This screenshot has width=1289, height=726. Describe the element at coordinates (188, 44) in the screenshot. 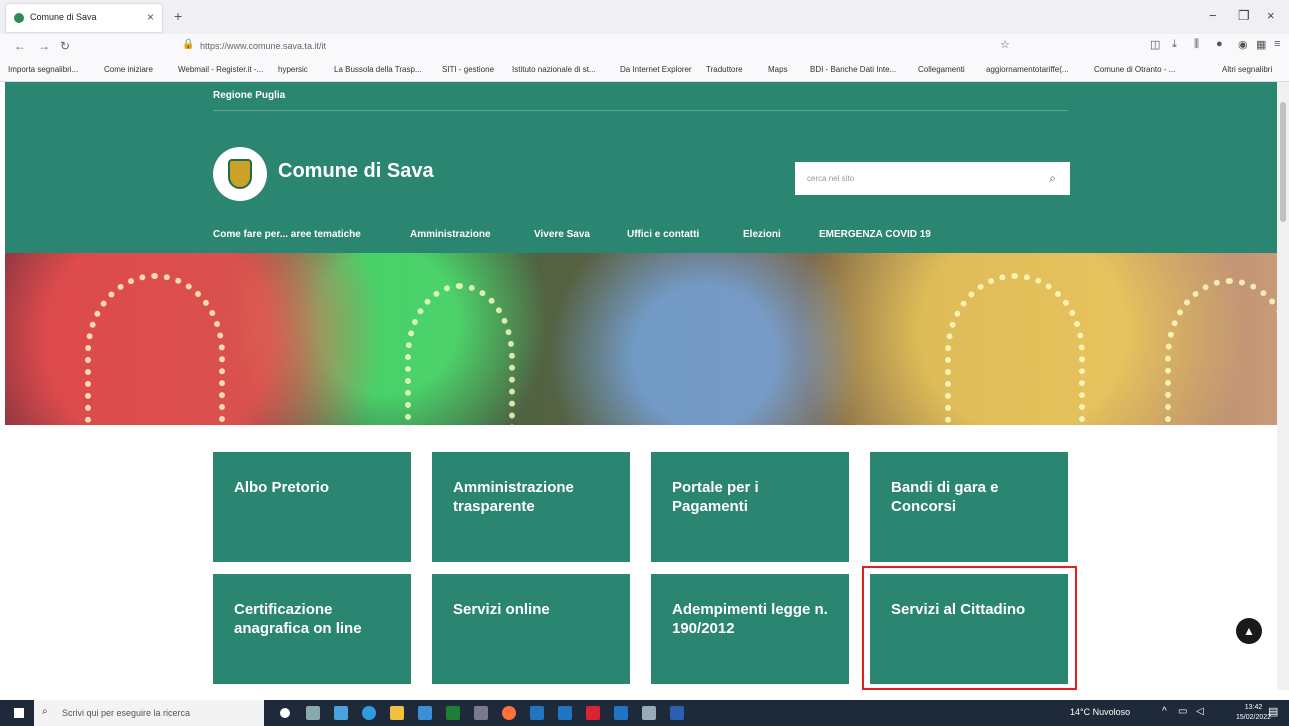

I see `lock-icon: 🔒` at that location.